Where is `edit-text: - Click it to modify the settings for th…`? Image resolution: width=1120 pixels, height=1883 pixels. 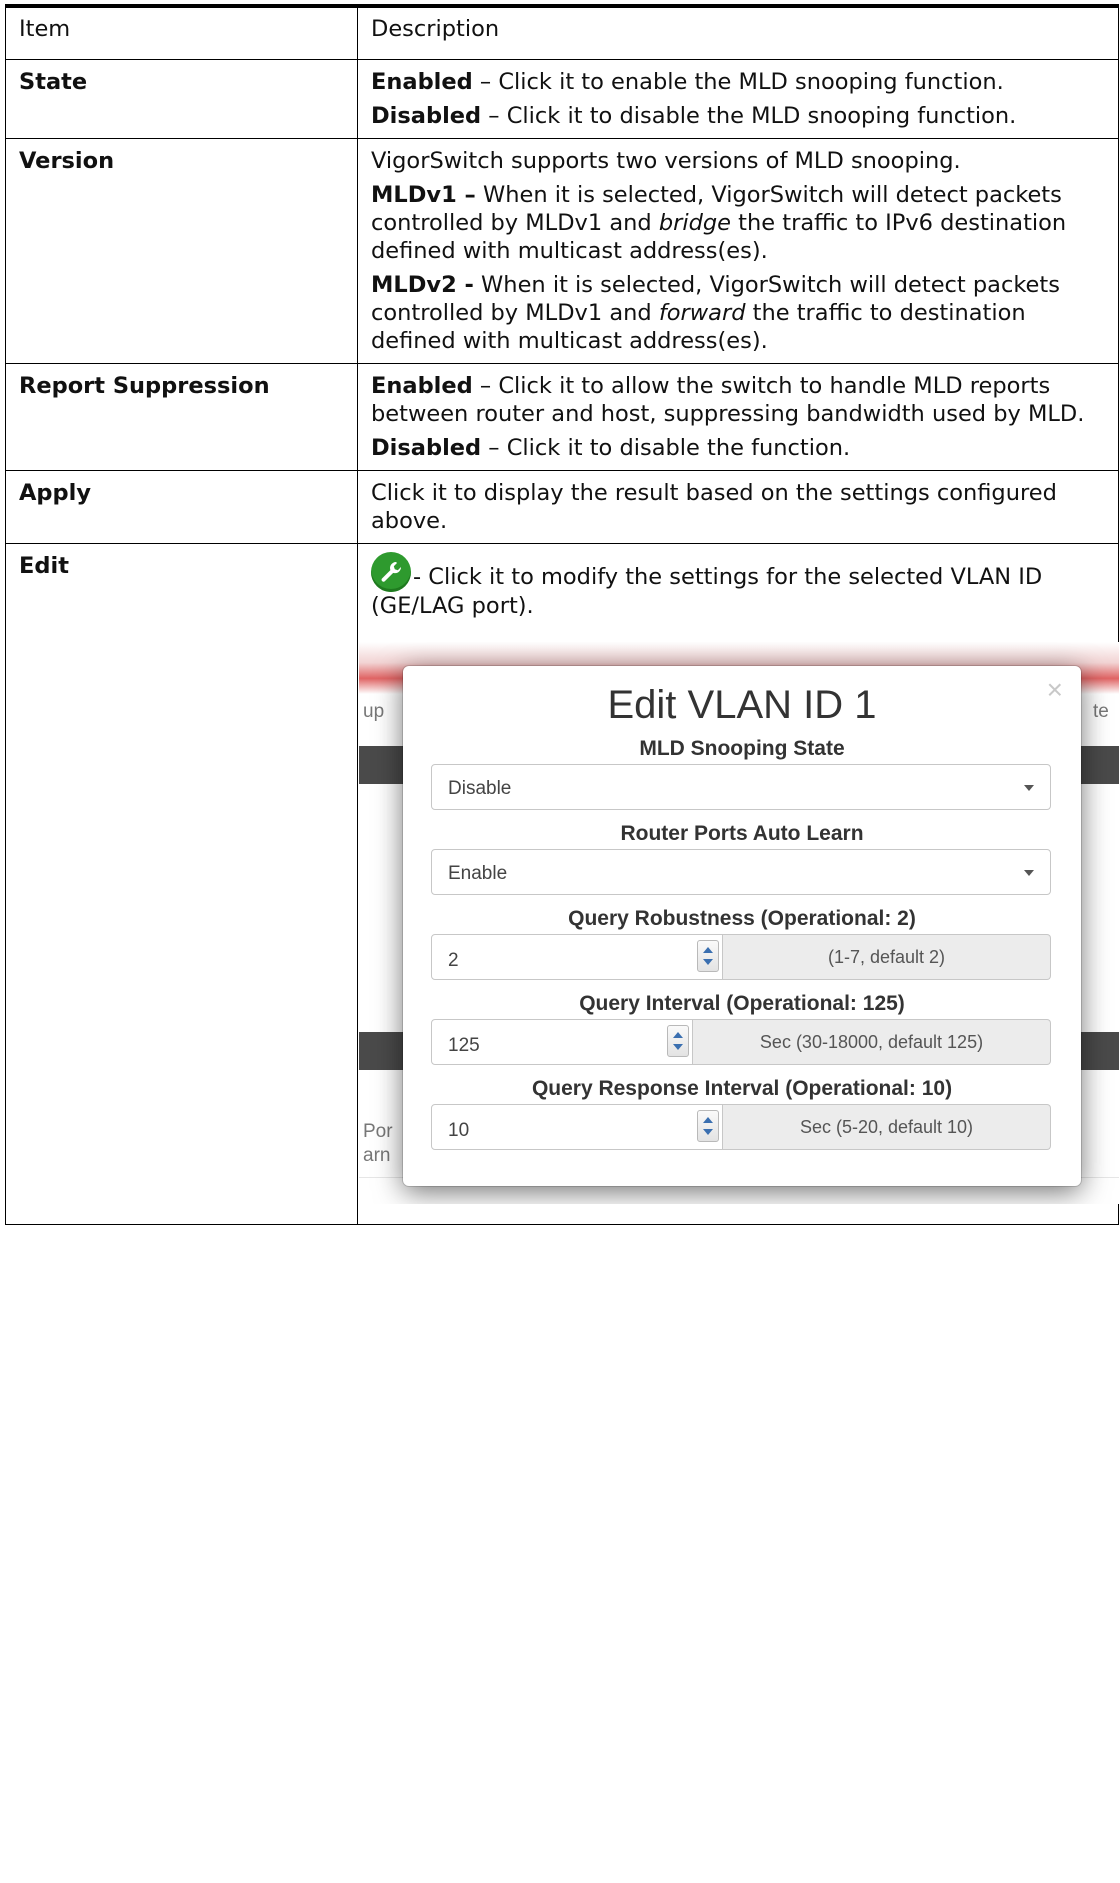 edit-text: - Click it to modify the settings for th… is located at coordinates (707, 591).